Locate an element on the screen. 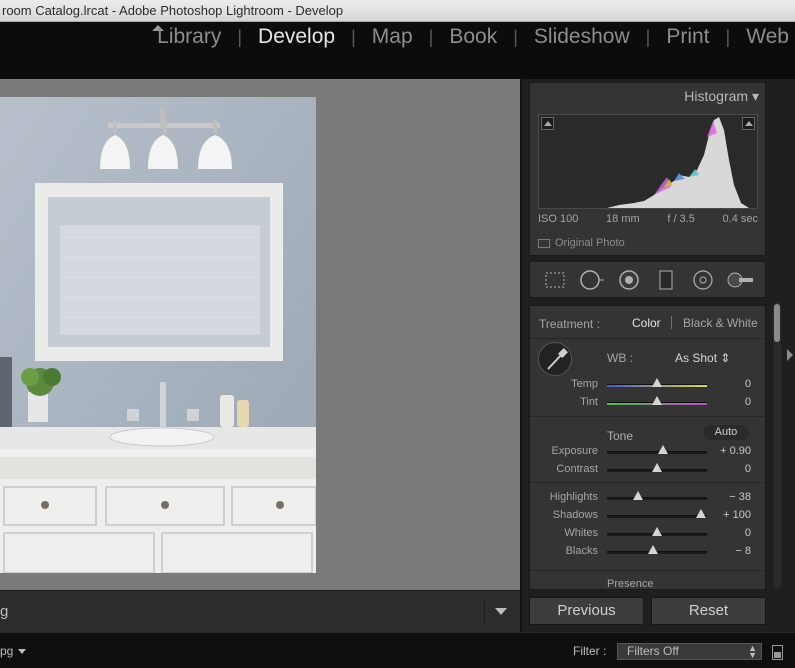 This screenshot has height=668, width=795. tint-value: 0 is located at coordinates (748, 402).